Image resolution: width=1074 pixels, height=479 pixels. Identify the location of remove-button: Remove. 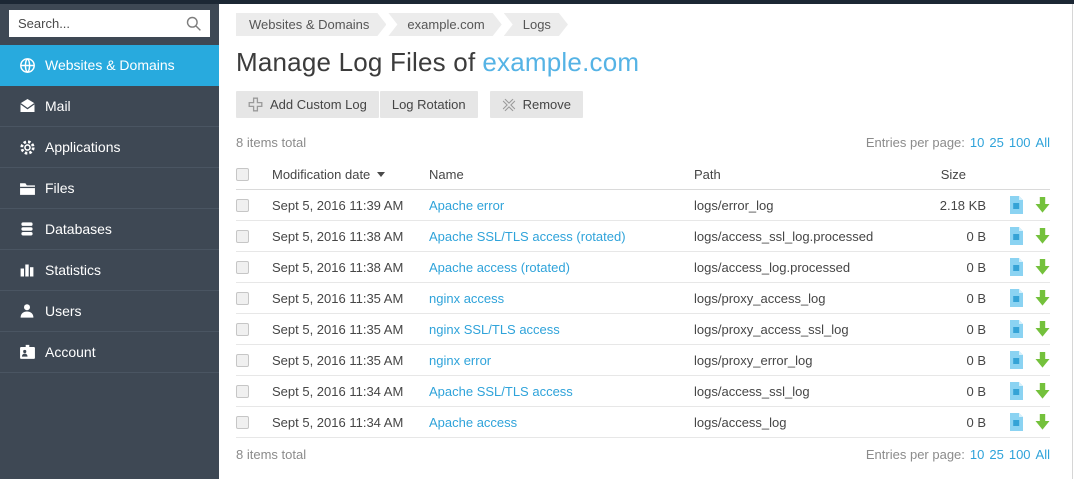
(536, 104).